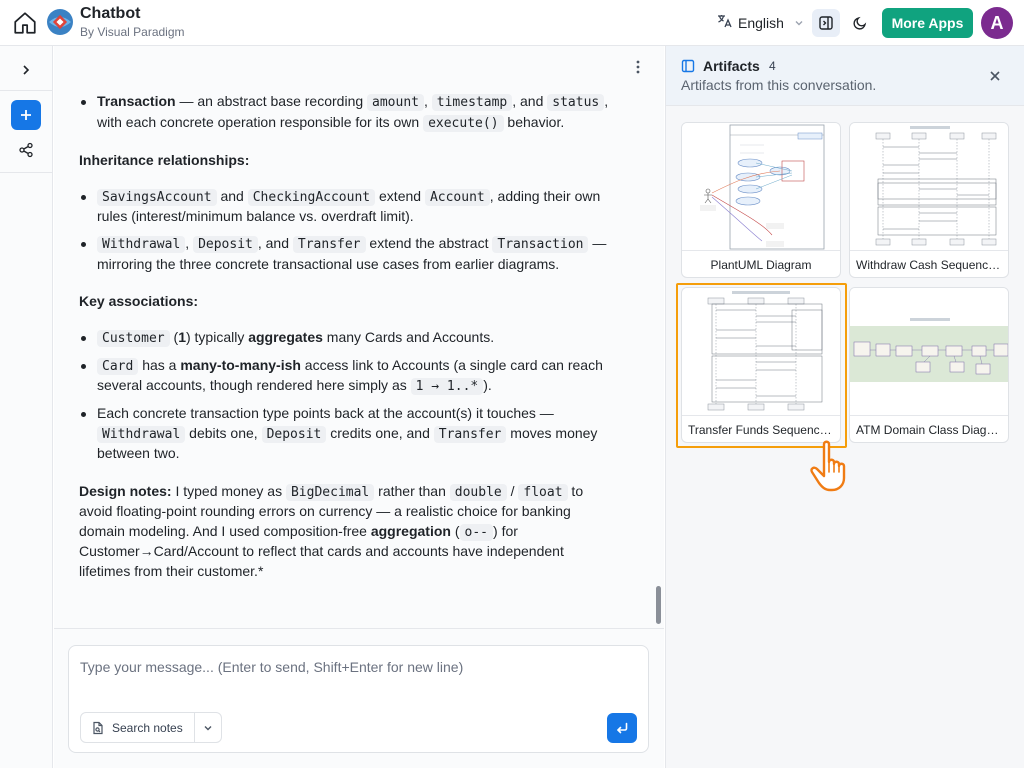 This screenshot has width=1024, height=768. What do you see at coordinates (688, 68) in the screenshot?
I see `panel-icon` at bounding box center [688, 68].